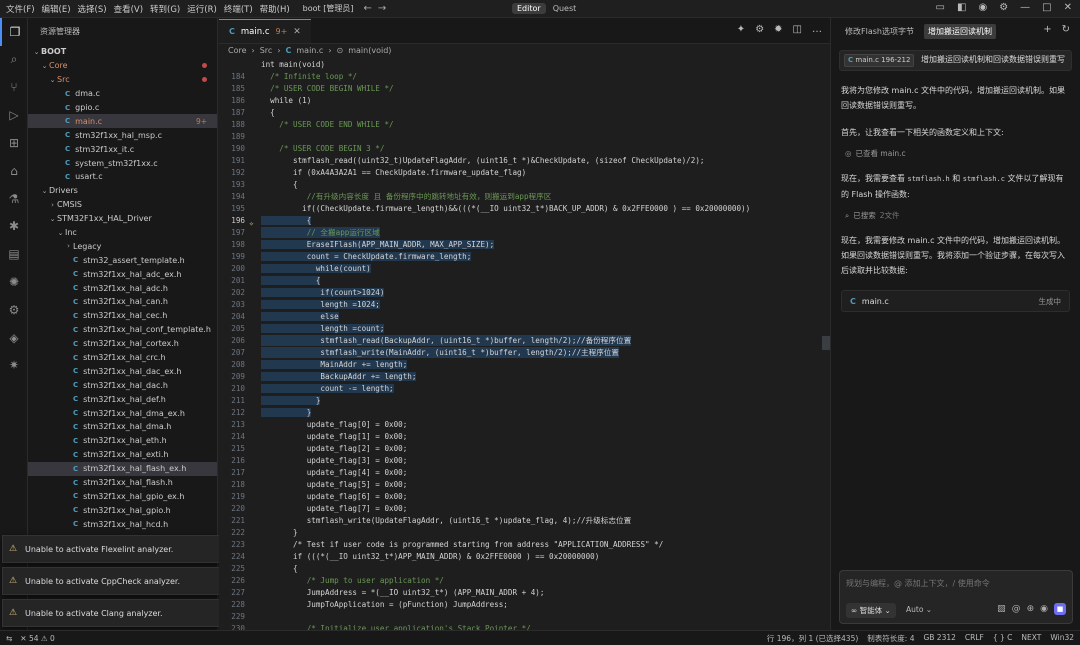 Image resolution: width=1080 pixels, height=645 pixels. I want to click on tree-item: Cstm32f1xx_hal_dma.h, so click(122, 427).